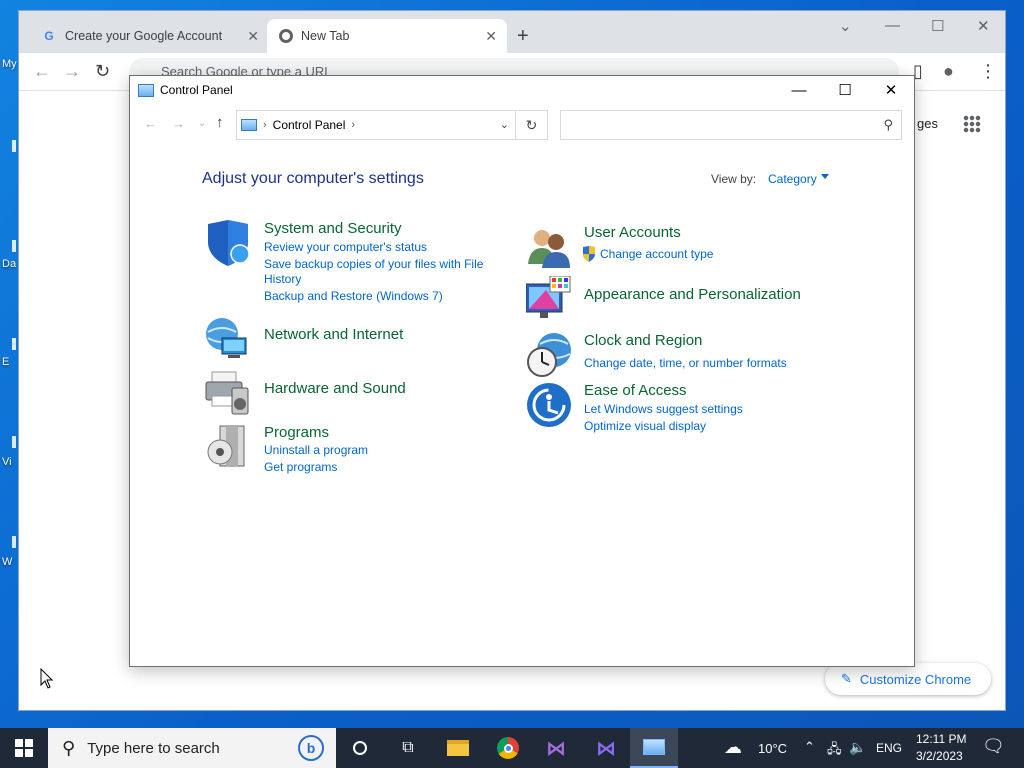 The image size is (1024, 768). What do you see at coordinates (685, 363) in the screenshot?
I see `category-link: Change date, time, or number formats` at bounding box center [685, 363].